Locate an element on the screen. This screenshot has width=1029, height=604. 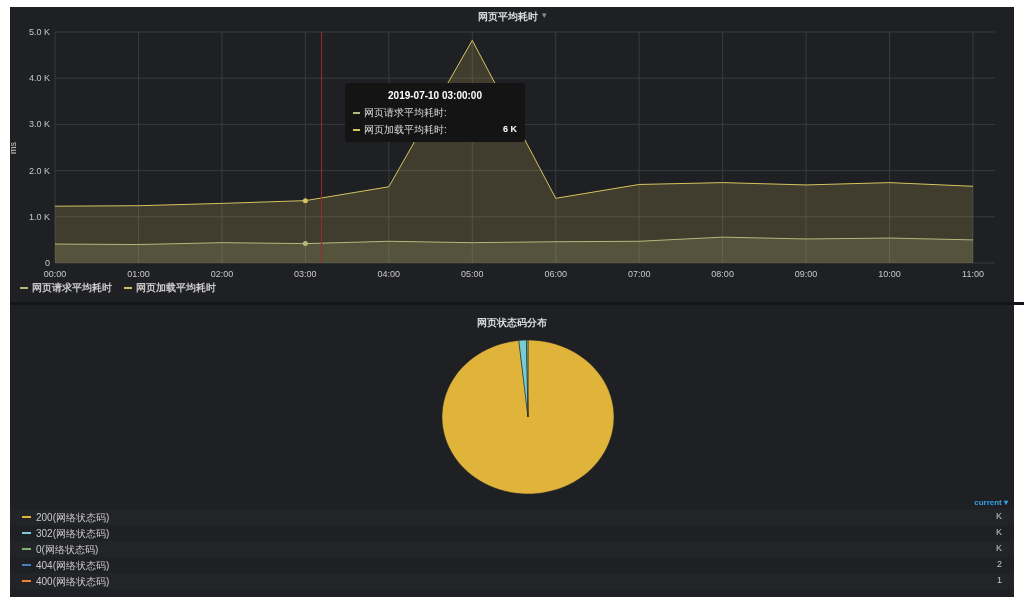
x-tick-label: 03:00 is located at coordinates (305, 274).